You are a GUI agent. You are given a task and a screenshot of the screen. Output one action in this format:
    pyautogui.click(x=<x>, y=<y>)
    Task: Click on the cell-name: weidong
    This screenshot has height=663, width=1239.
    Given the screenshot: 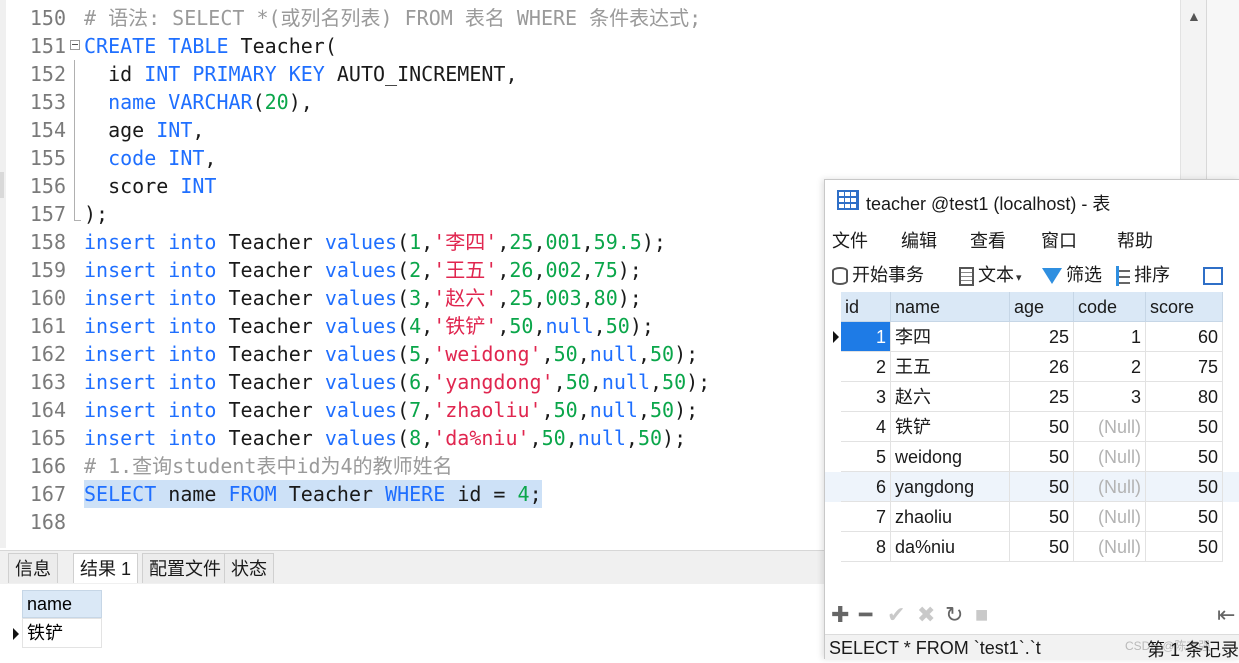 What is the action you would take?
    pyautogui.click(x=950, y=457)
    